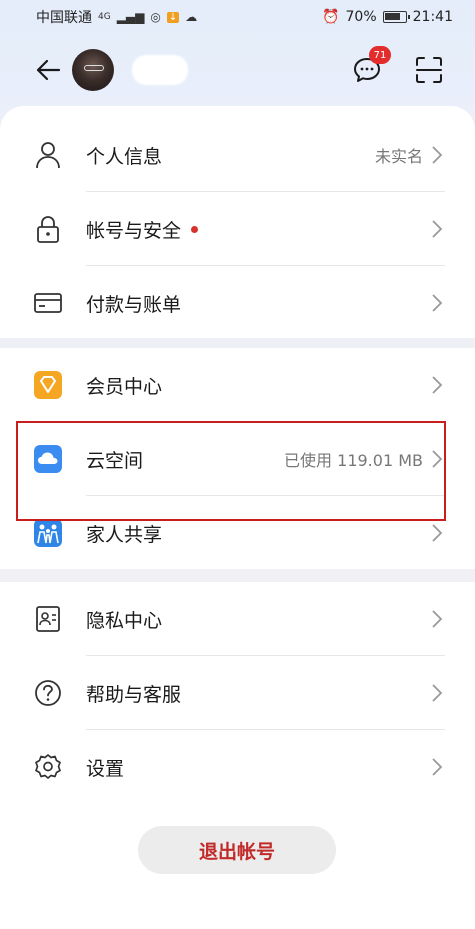 This screenshot has width=475, height=929. Describe the element at coordinates (396, 17) in the screenshot. I see `battery-icon` at that location.